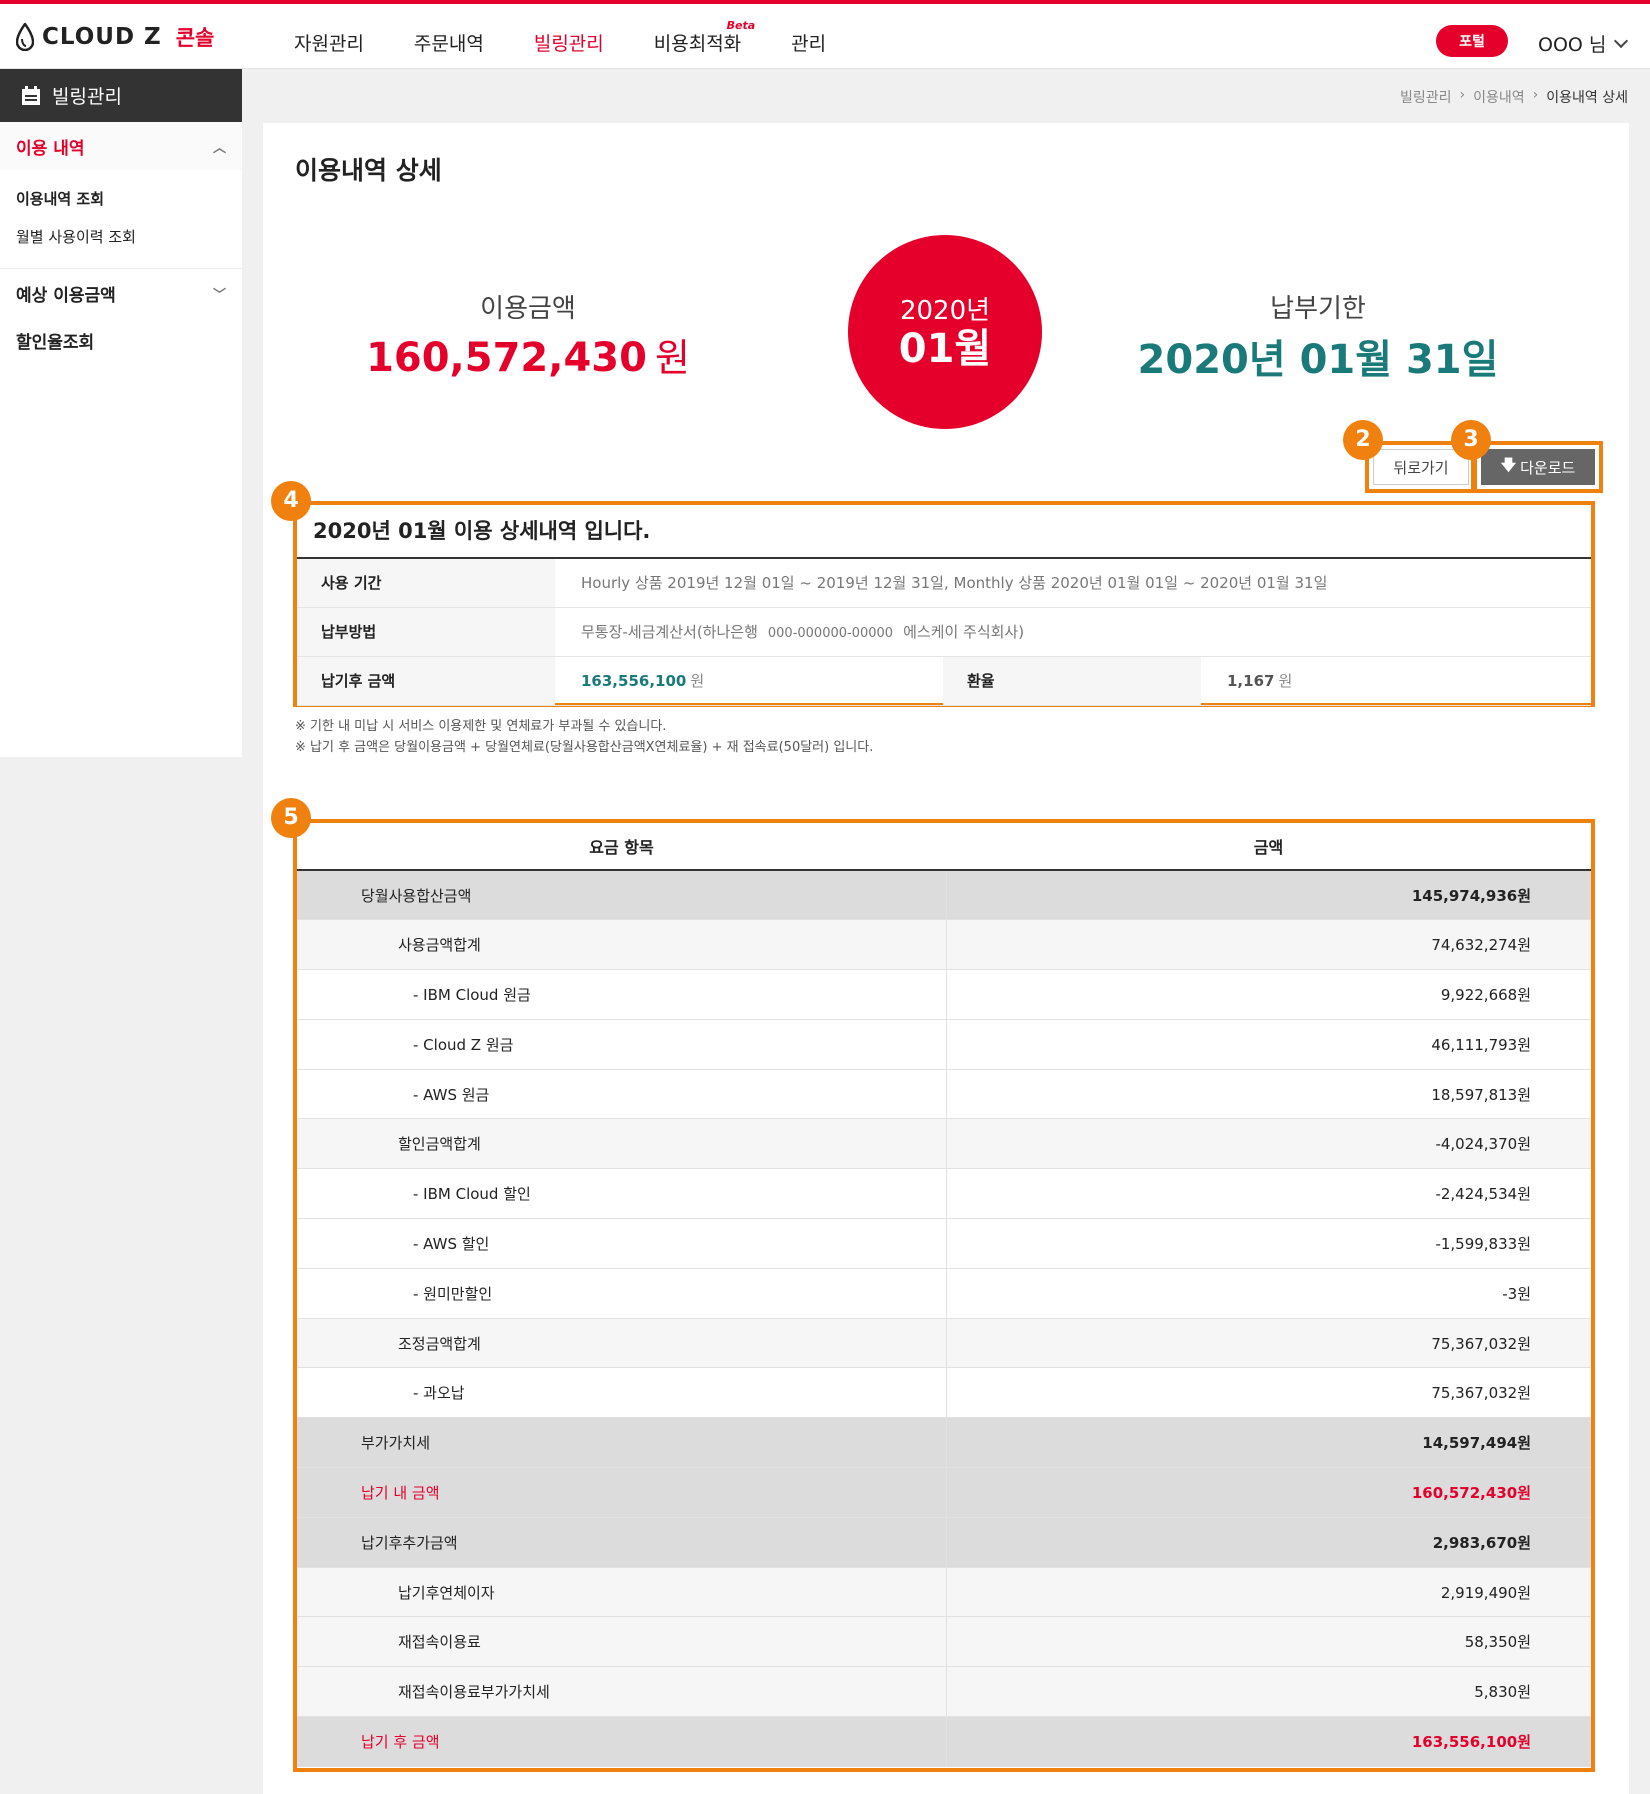 Image resolution: width=1650 pixels, height=1794 pixels. Describe the element at coordinates (1268, 1741) in the screenshot. I see `fee-item-amount: 163,556,100원` at that location.